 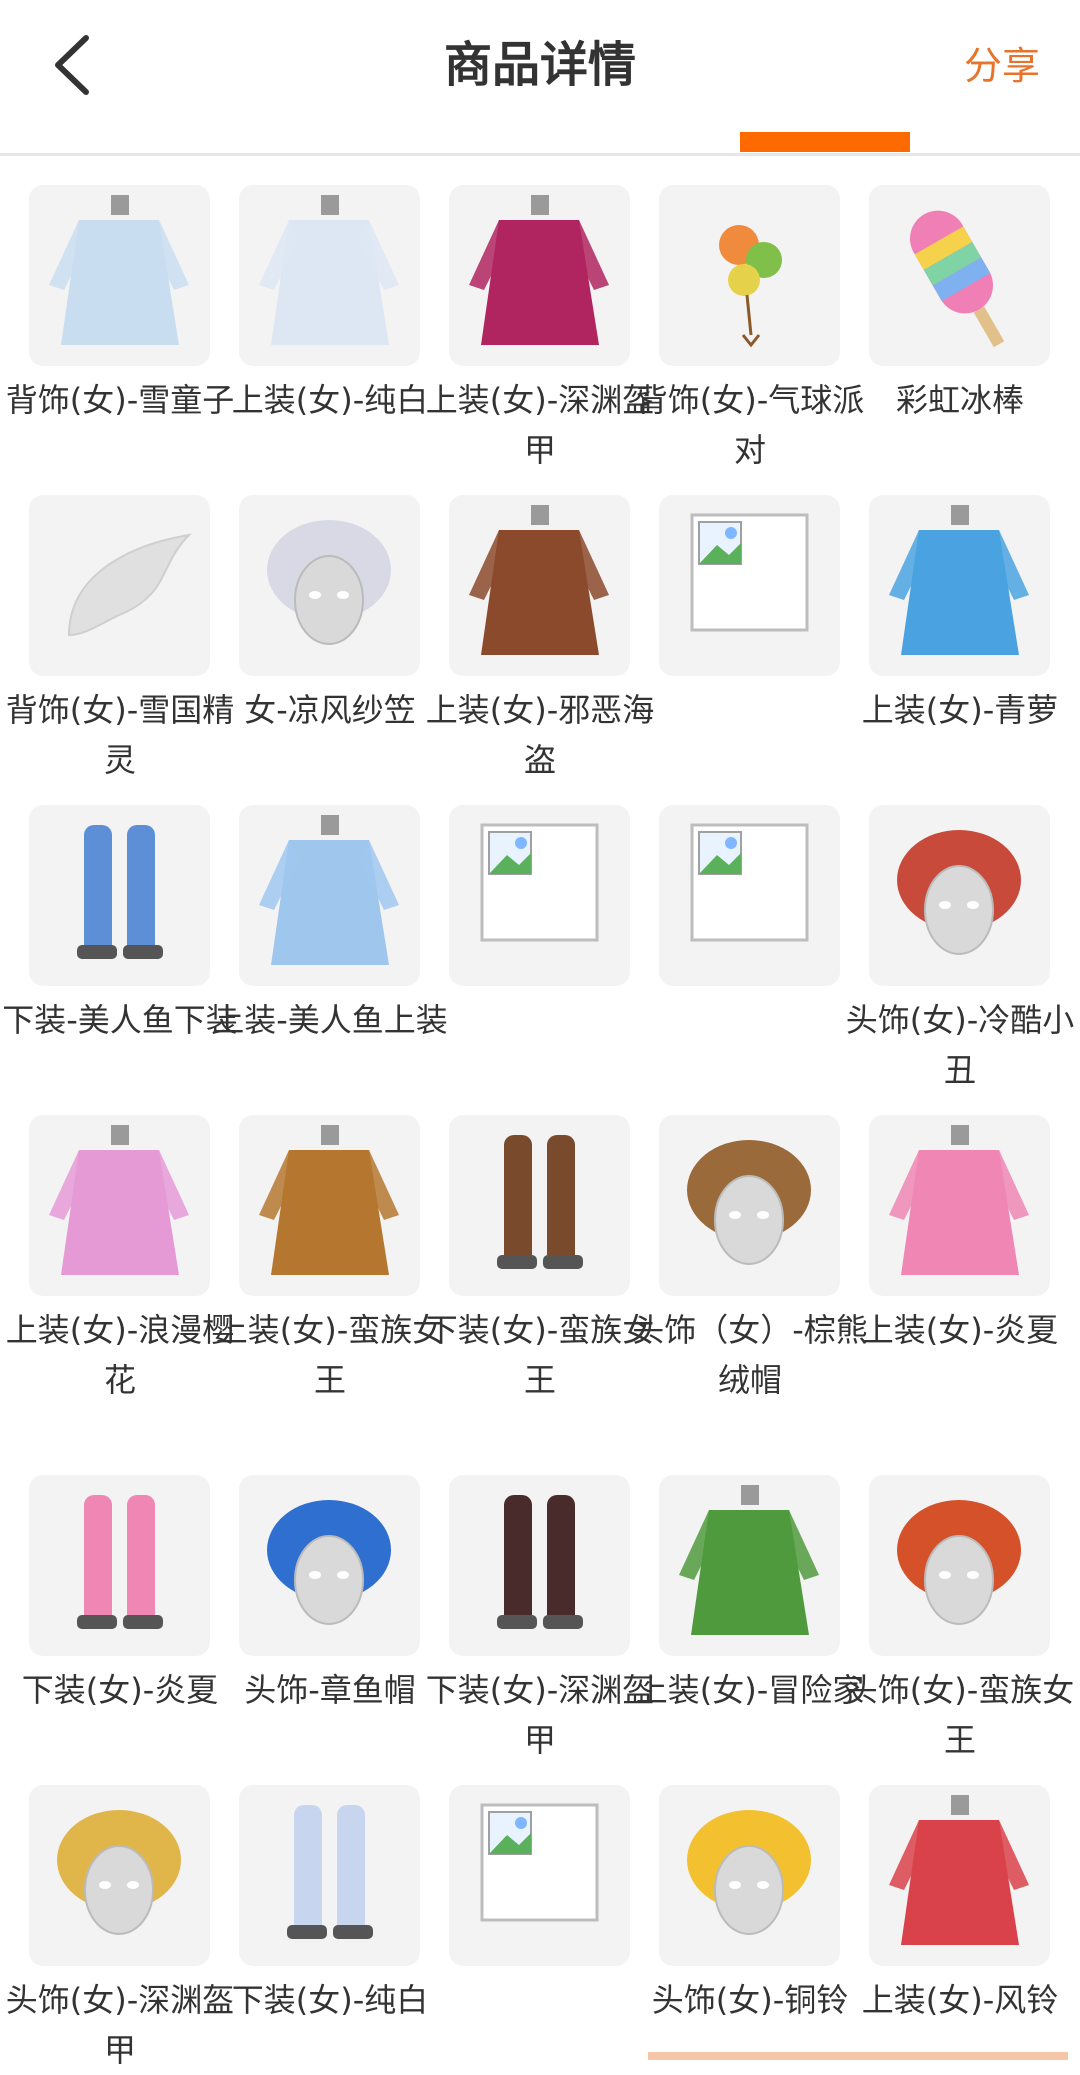 I want to click on top-bar: 商品详情 分享, so click(x=540, y=78).